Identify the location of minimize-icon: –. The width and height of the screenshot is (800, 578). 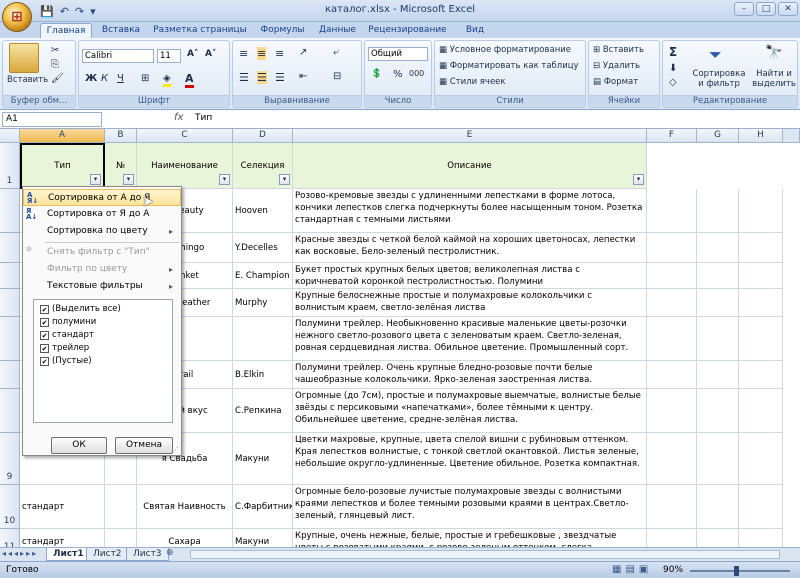
(744, 9).